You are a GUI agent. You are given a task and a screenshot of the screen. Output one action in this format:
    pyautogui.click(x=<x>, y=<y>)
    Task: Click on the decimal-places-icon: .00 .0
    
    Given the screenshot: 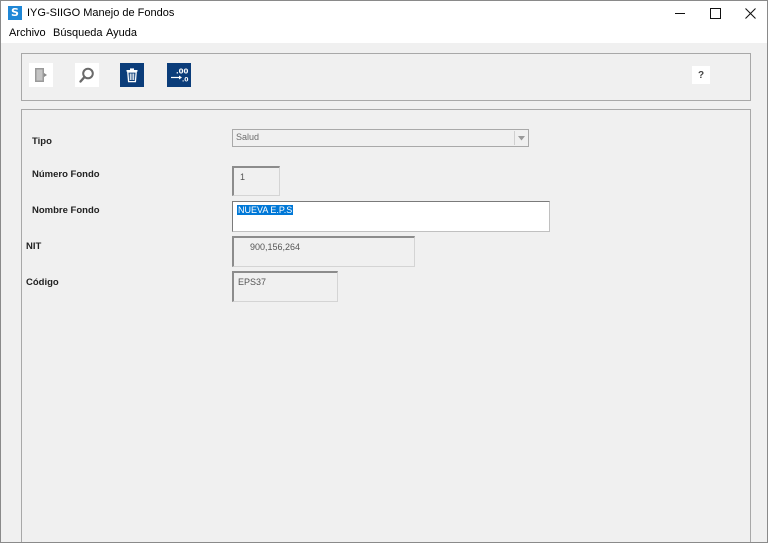 What is the action you would take?
    pyautogui.click(x=180, y=76)
    